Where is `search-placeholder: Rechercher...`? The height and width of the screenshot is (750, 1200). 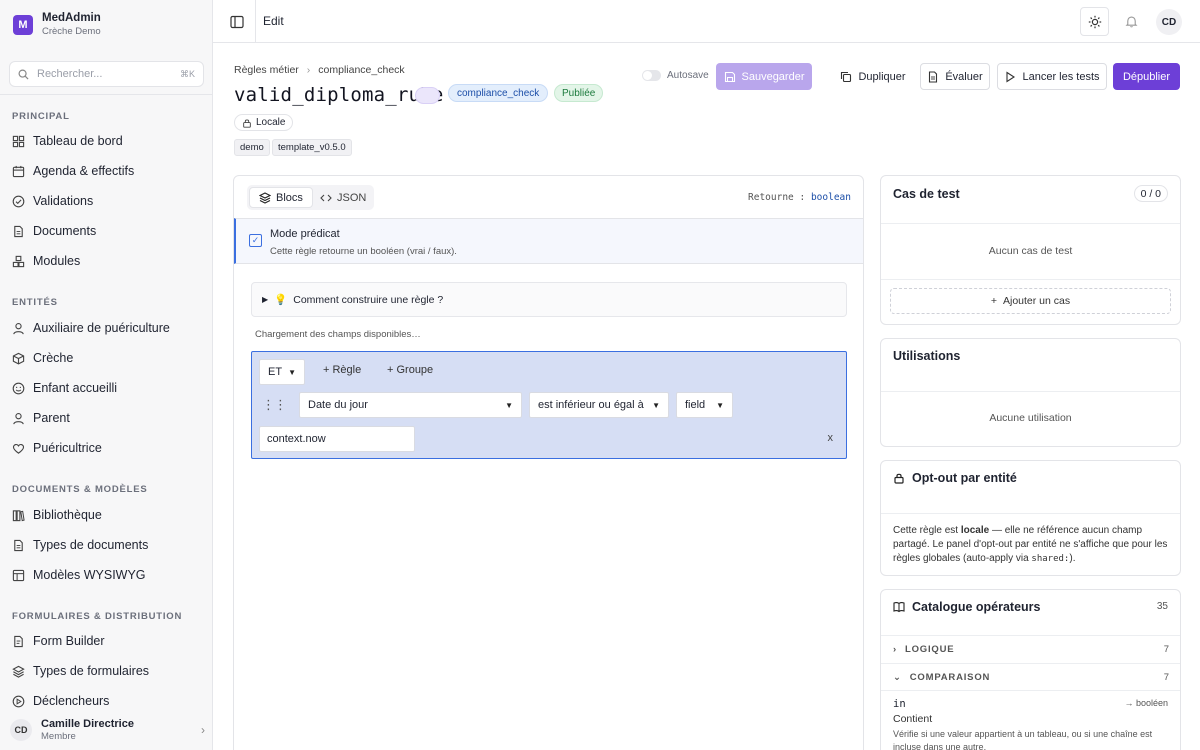 search-placeholder: Rechercher... is located at coordinates (70, 74).